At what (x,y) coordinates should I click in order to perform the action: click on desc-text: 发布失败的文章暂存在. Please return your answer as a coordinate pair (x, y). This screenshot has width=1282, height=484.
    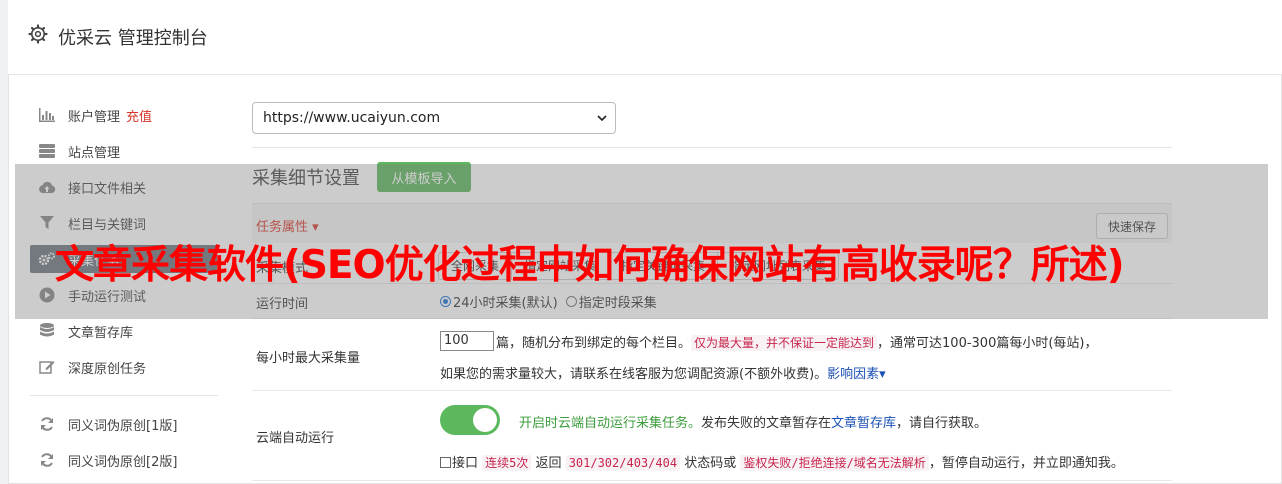
    Looking at the image, I should click on (766, 423).